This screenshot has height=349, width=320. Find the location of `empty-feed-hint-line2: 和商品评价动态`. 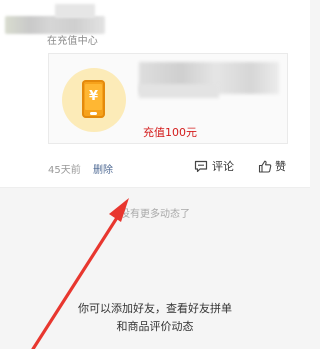

empty-feed-hint-line2: 和商品评价动态 is located at coordinates (155, 326).